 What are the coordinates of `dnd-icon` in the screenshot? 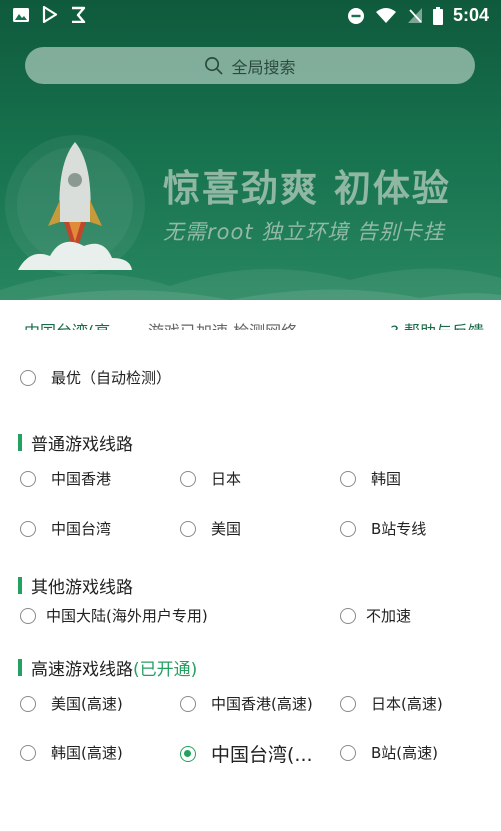 It's located at (355, 15).